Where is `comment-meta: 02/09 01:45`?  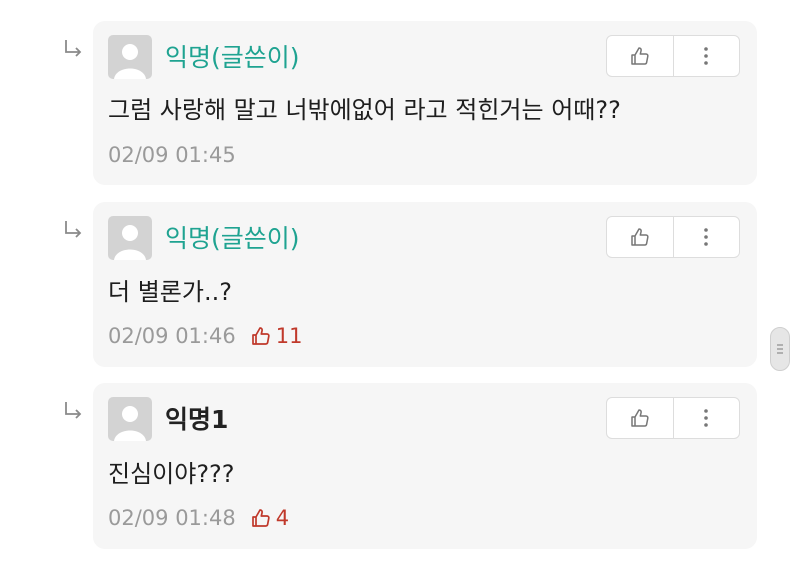
comment-meta: 02/09 01:45 is located at coordinates (172, 155).